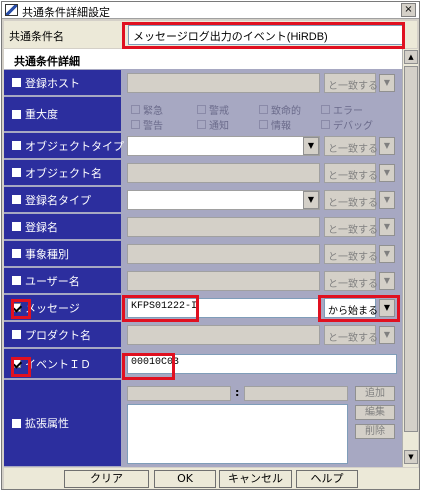 This screenshot has width=421, height=491. What do you see at coordinates (375, 393) in the screenshot?
I see `add-button: 追加` at bounding box center [375, 393].